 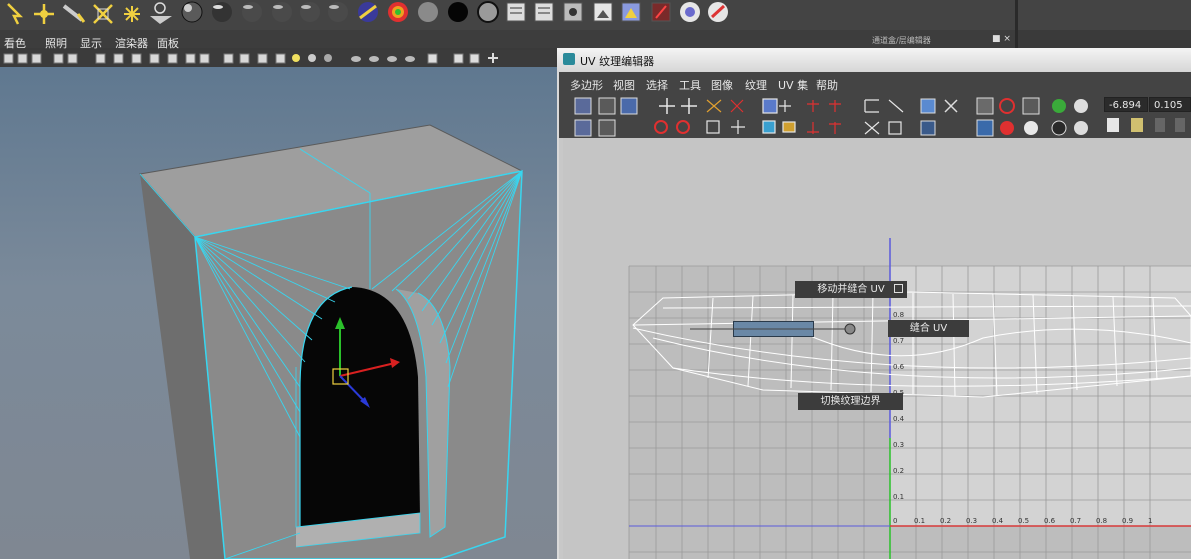 What do you see at coordinates (516, 12) in the screenshot?
I see `render-clapper-icon` at bounding box center [516, 12].